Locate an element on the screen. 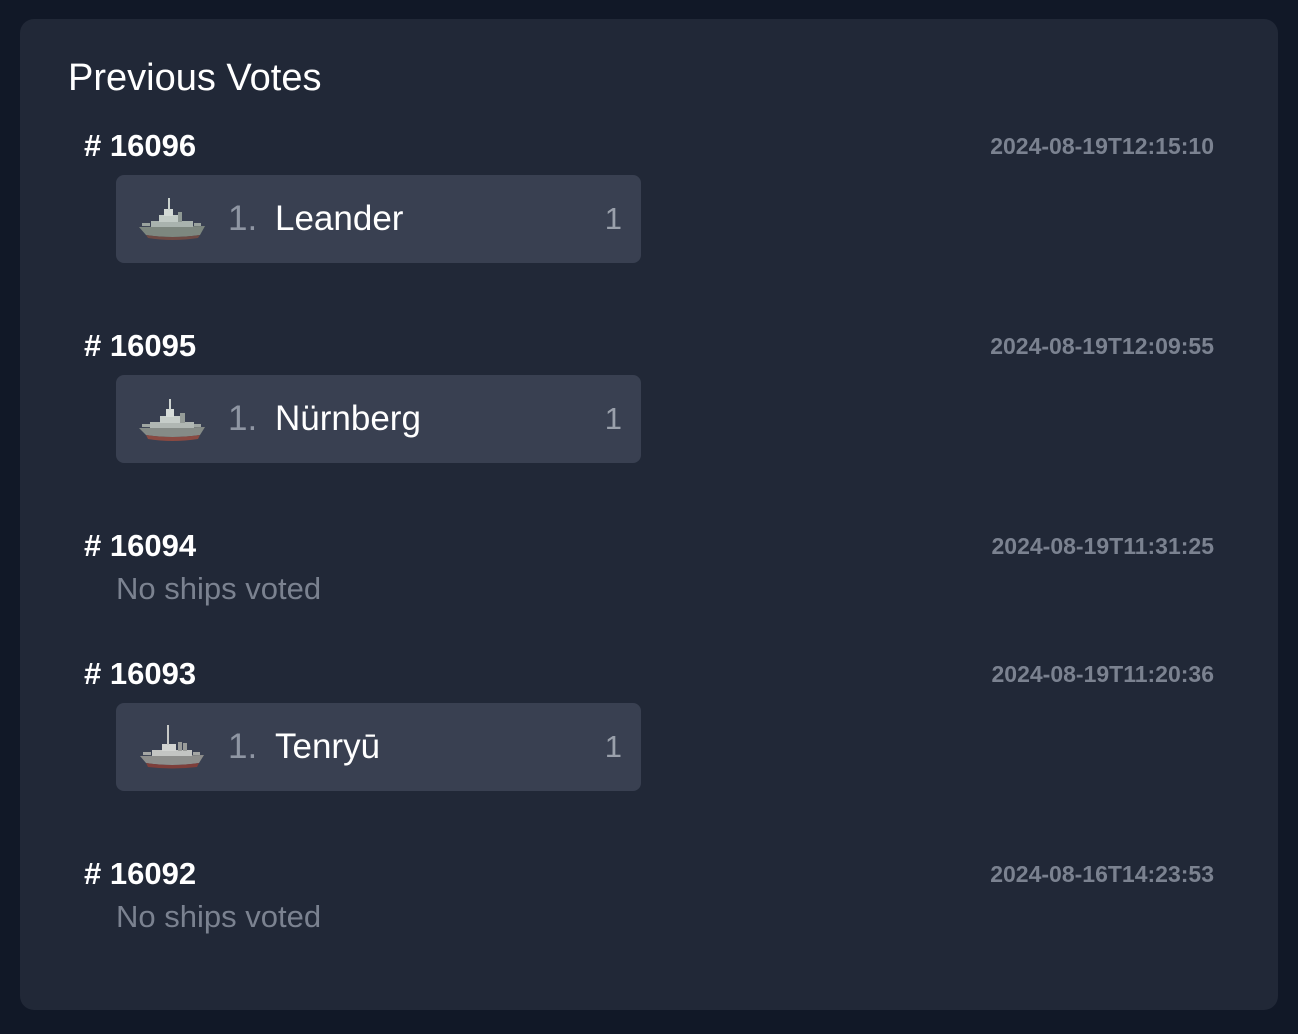  vote-header: # 16095 2024-08-19T12:09:55 is located at coordinates (649, 346).